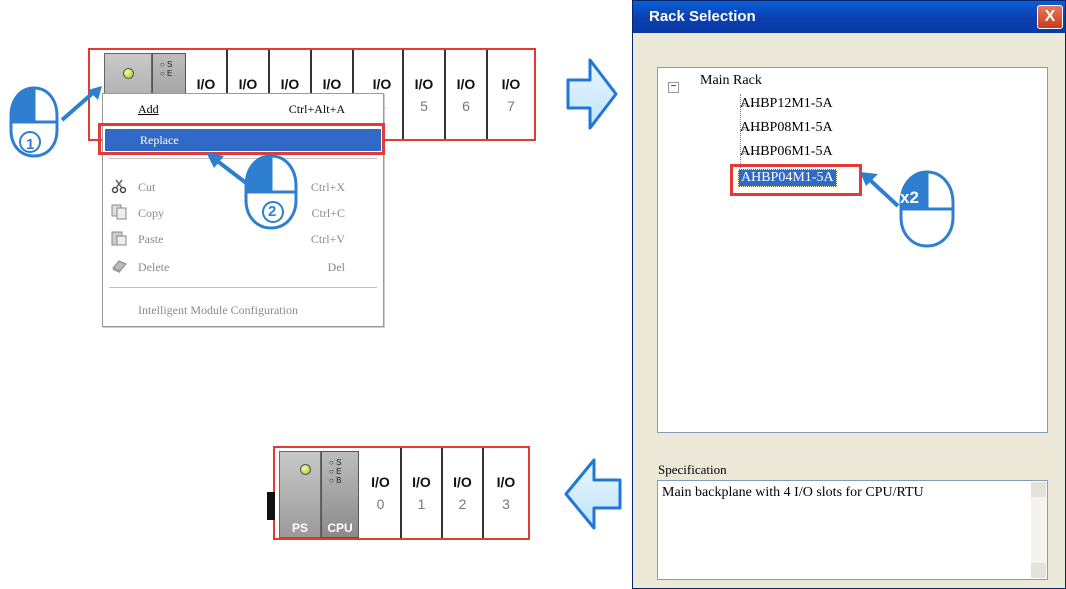 This screenshot has width=1066, height=589. I want to click on rack-slot-1: I/O 1, so click(422, 493).